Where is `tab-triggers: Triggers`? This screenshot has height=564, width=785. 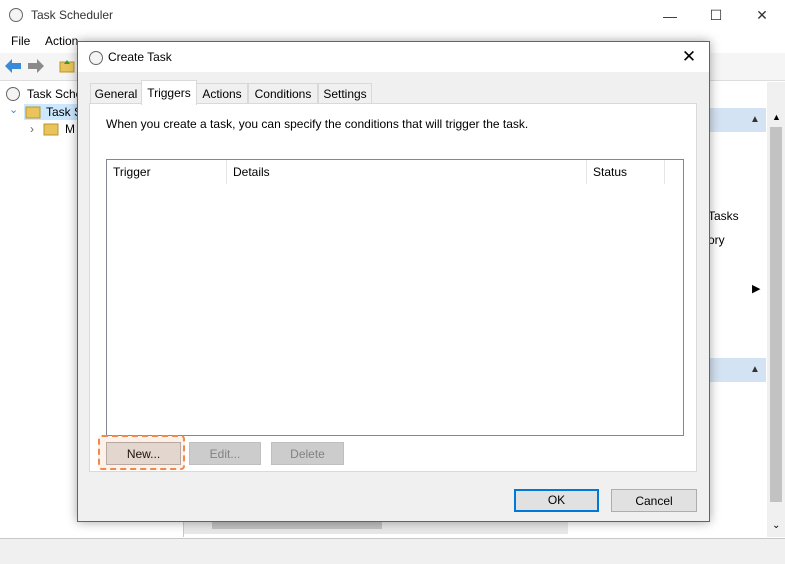
tab-triggers: Triggers is located at coordinates (169, 92).